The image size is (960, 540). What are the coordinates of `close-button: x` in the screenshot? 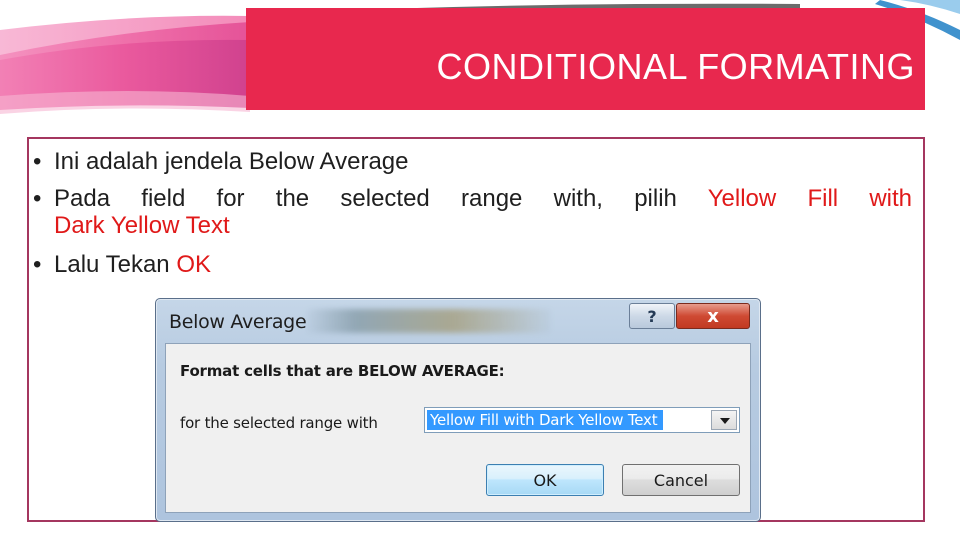 It's located at (713, 316).